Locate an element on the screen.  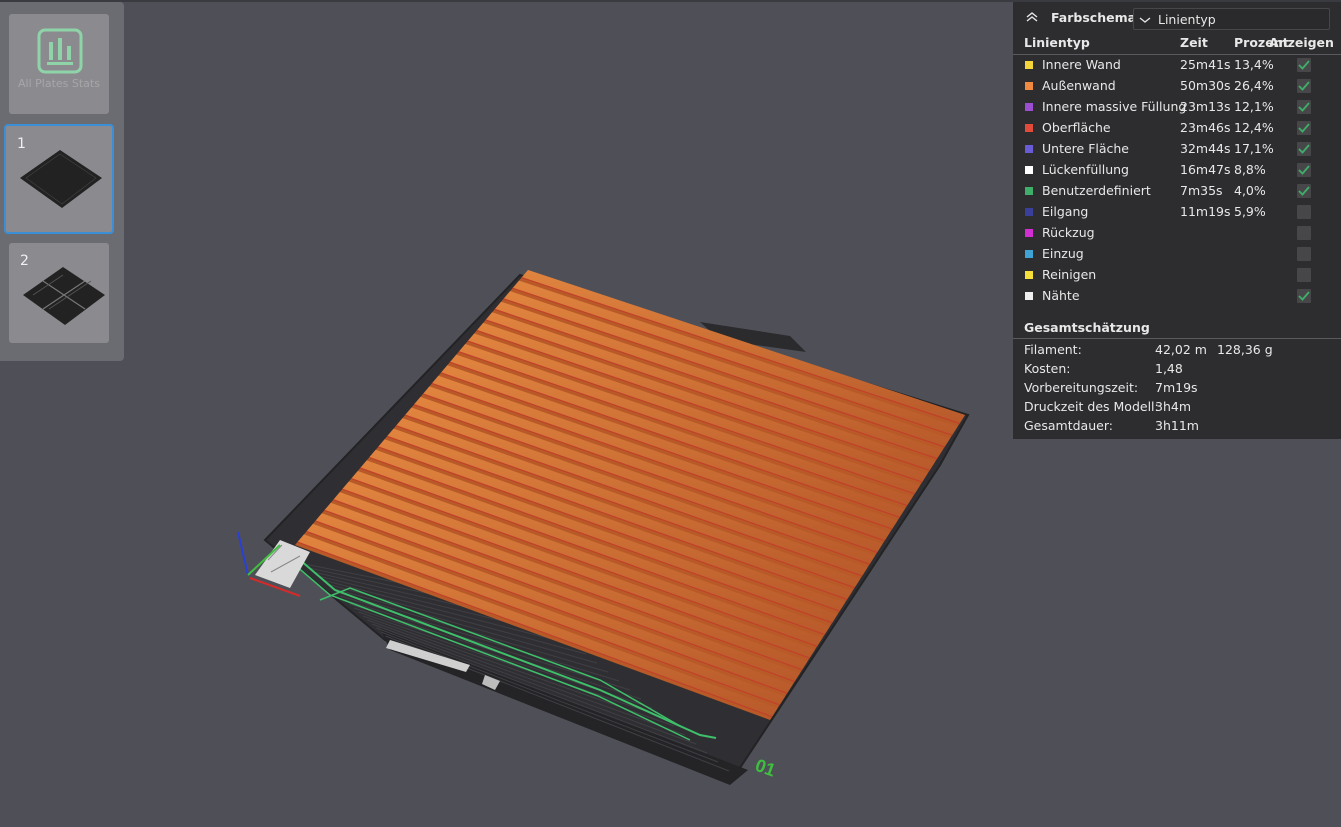
total-row: Gesamtdauer: 3h11m is located at coordinates (1177, 425).